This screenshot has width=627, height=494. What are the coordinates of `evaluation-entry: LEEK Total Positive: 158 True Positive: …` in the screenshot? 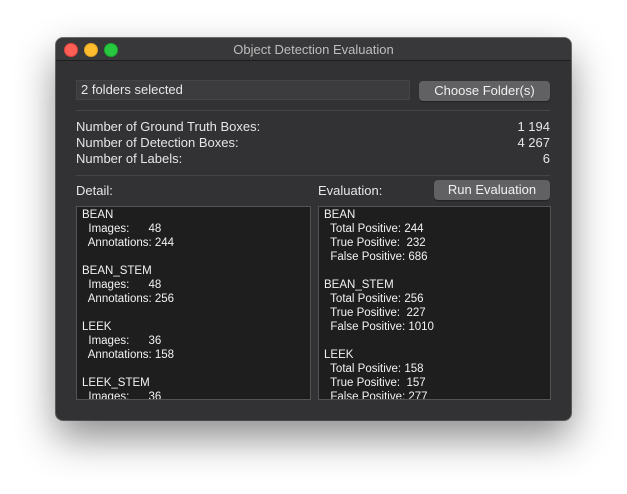 It's located at (437, 374).